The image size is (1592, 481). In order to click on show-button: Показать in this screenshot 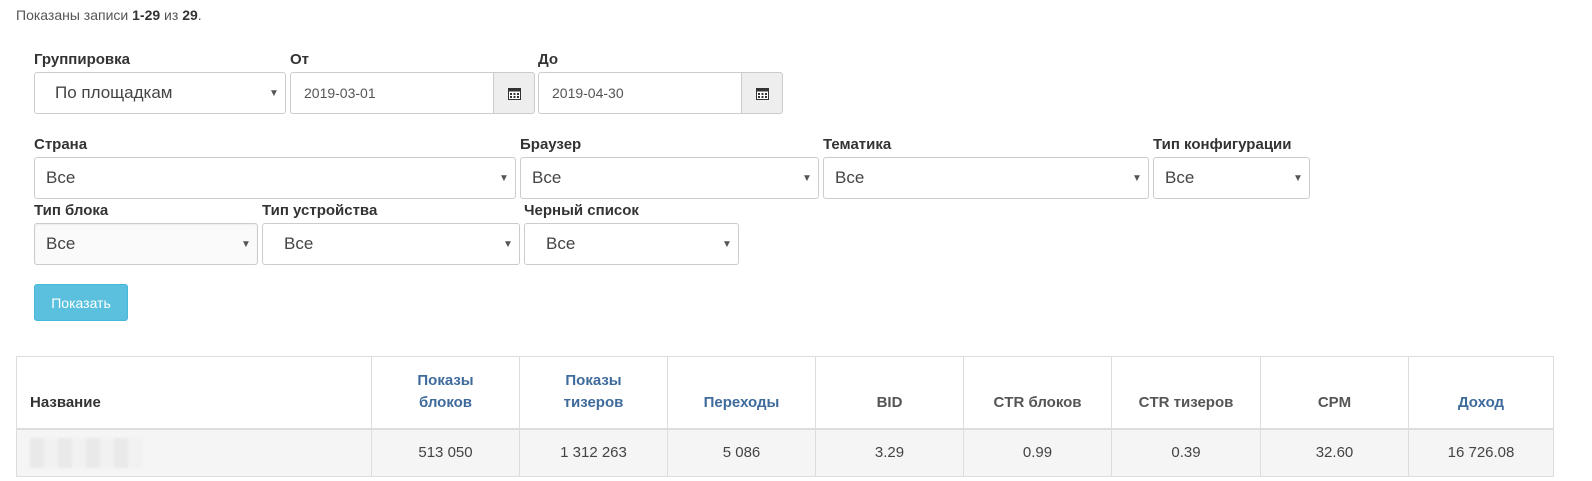, I will do `click(81, 302)`.